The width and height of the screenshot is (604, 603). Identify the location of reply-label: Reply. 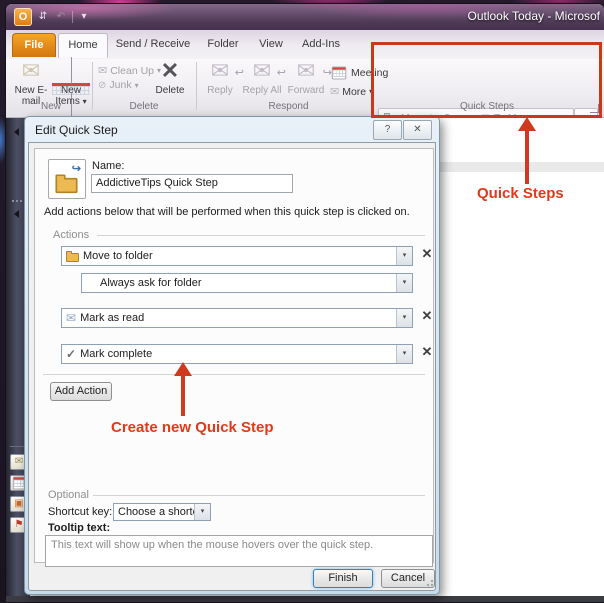
(220, 90).